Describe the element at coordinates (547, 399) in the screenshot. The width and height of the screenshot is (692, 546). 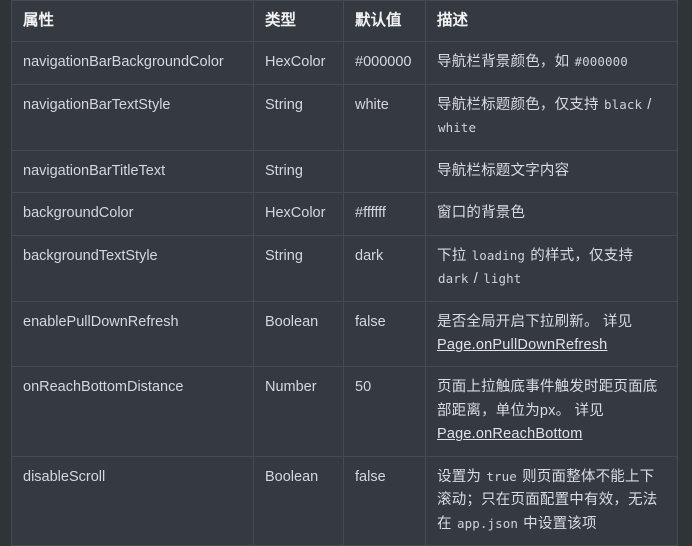
I see `description-text: 页面上拉触底事件触发时距页面底部距离，单位为px。 详见` at that location.